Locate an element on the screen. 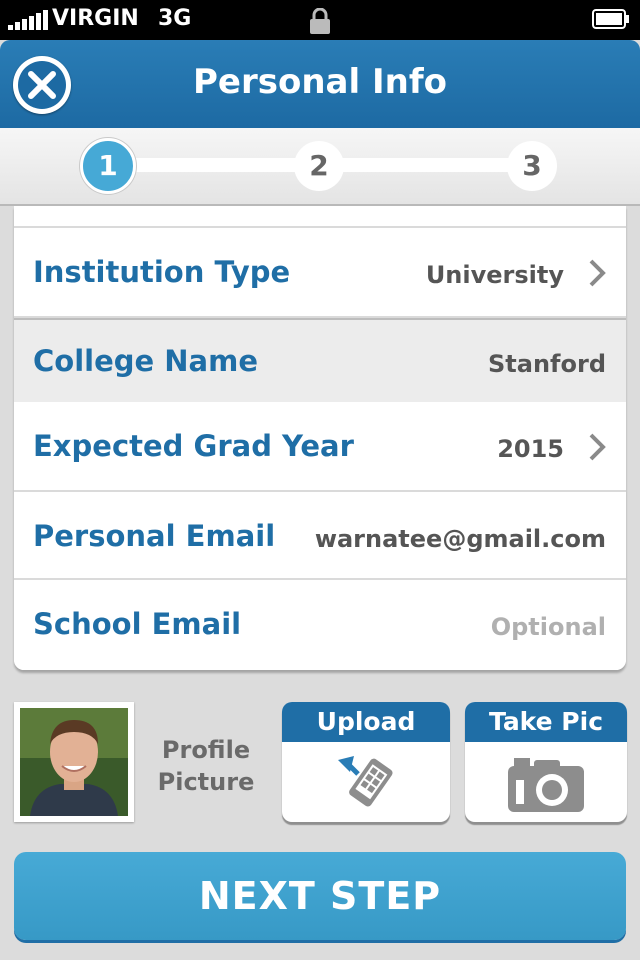 The image size is (640, 960). personal-email-label: Personal Email is located at coordinates (154, 536).